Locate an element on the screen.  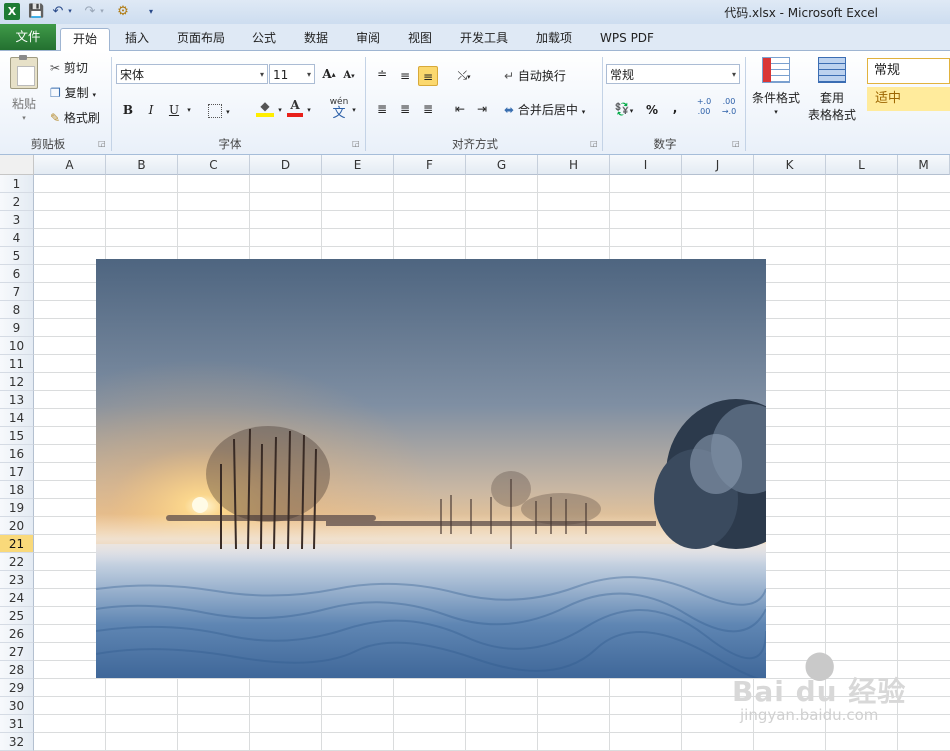
row-header-26: 26 is located at coordinates (17, 634).